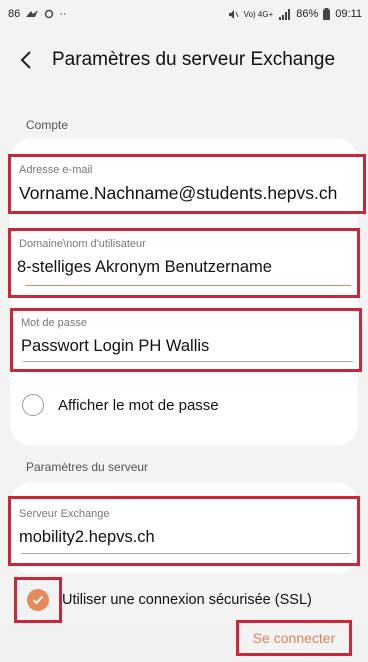 Image resolution: width=368 pixels, height=662 pixels. I want to click on ssl-label: Utiliser une connexion sécurisée (SSL), so click(187, 600).